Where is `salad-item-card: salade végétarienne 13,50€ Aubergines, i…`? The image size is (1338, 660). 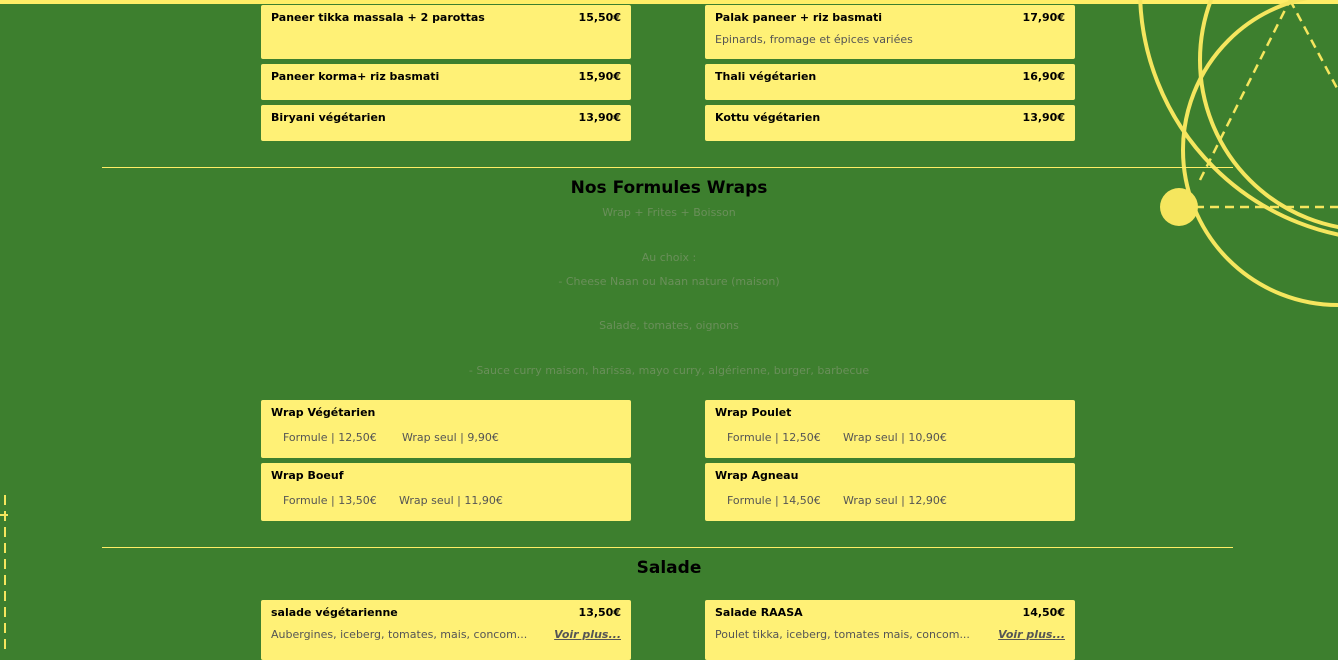 salad-item-card: salade végétarienne 13,50€ Aubergines, i… is located at coordinates (446, 630).